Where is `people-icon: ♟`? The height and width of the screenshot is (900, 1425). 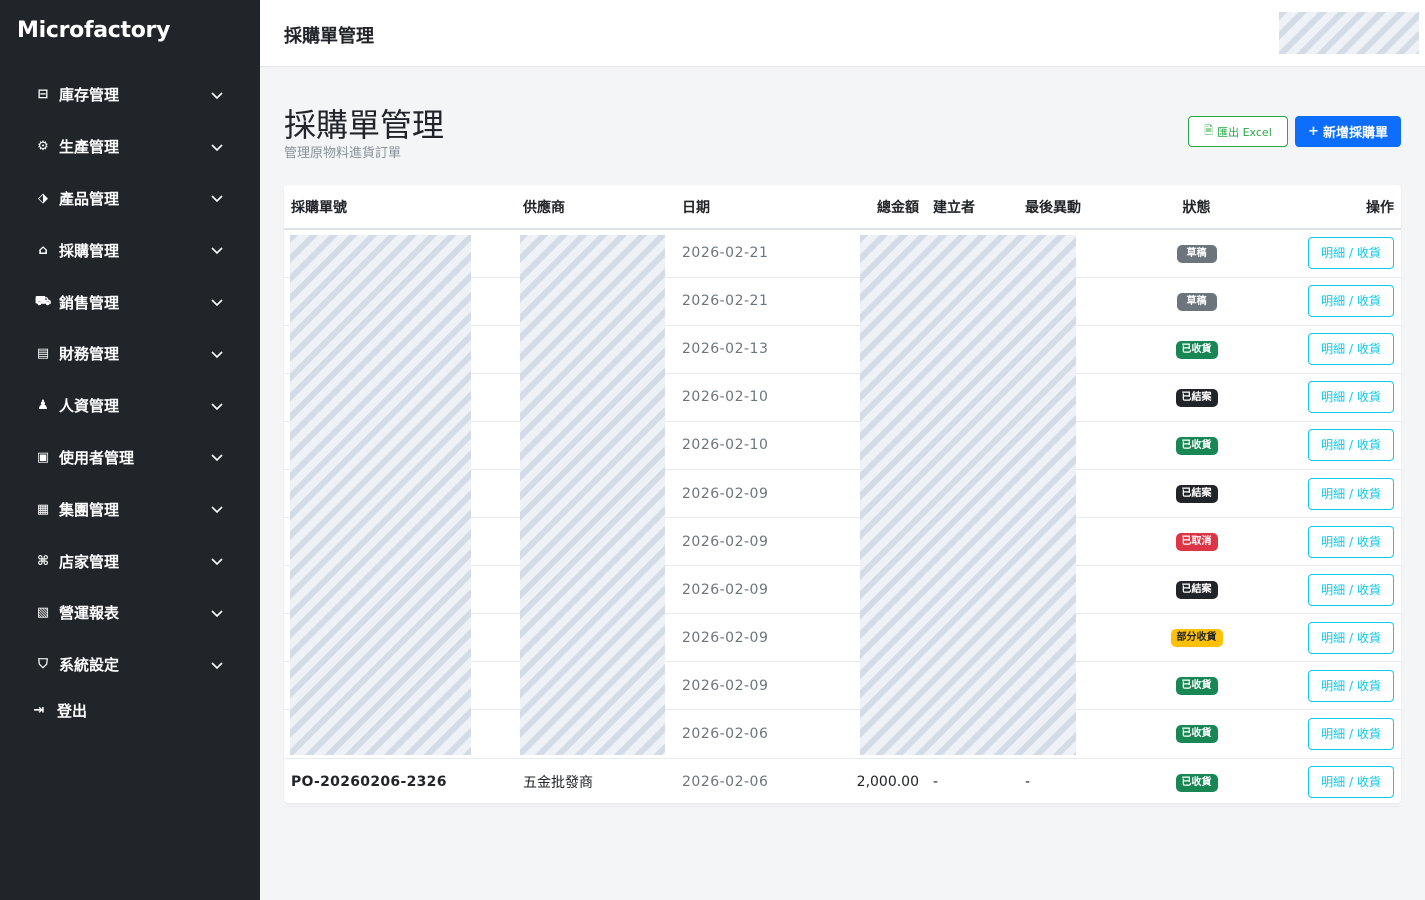
people-icon: ♟ is located at coordinates (43, 406).